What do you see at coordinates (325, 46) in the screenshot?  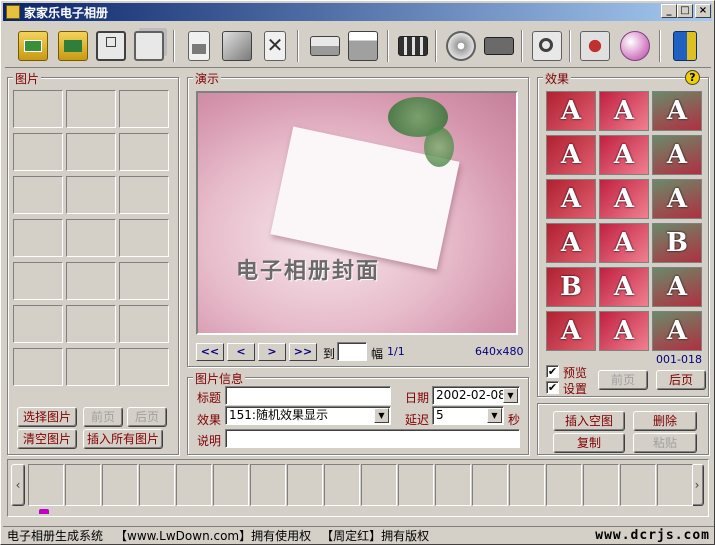 I see `scanner-icon` at bounding box center [325, 46].